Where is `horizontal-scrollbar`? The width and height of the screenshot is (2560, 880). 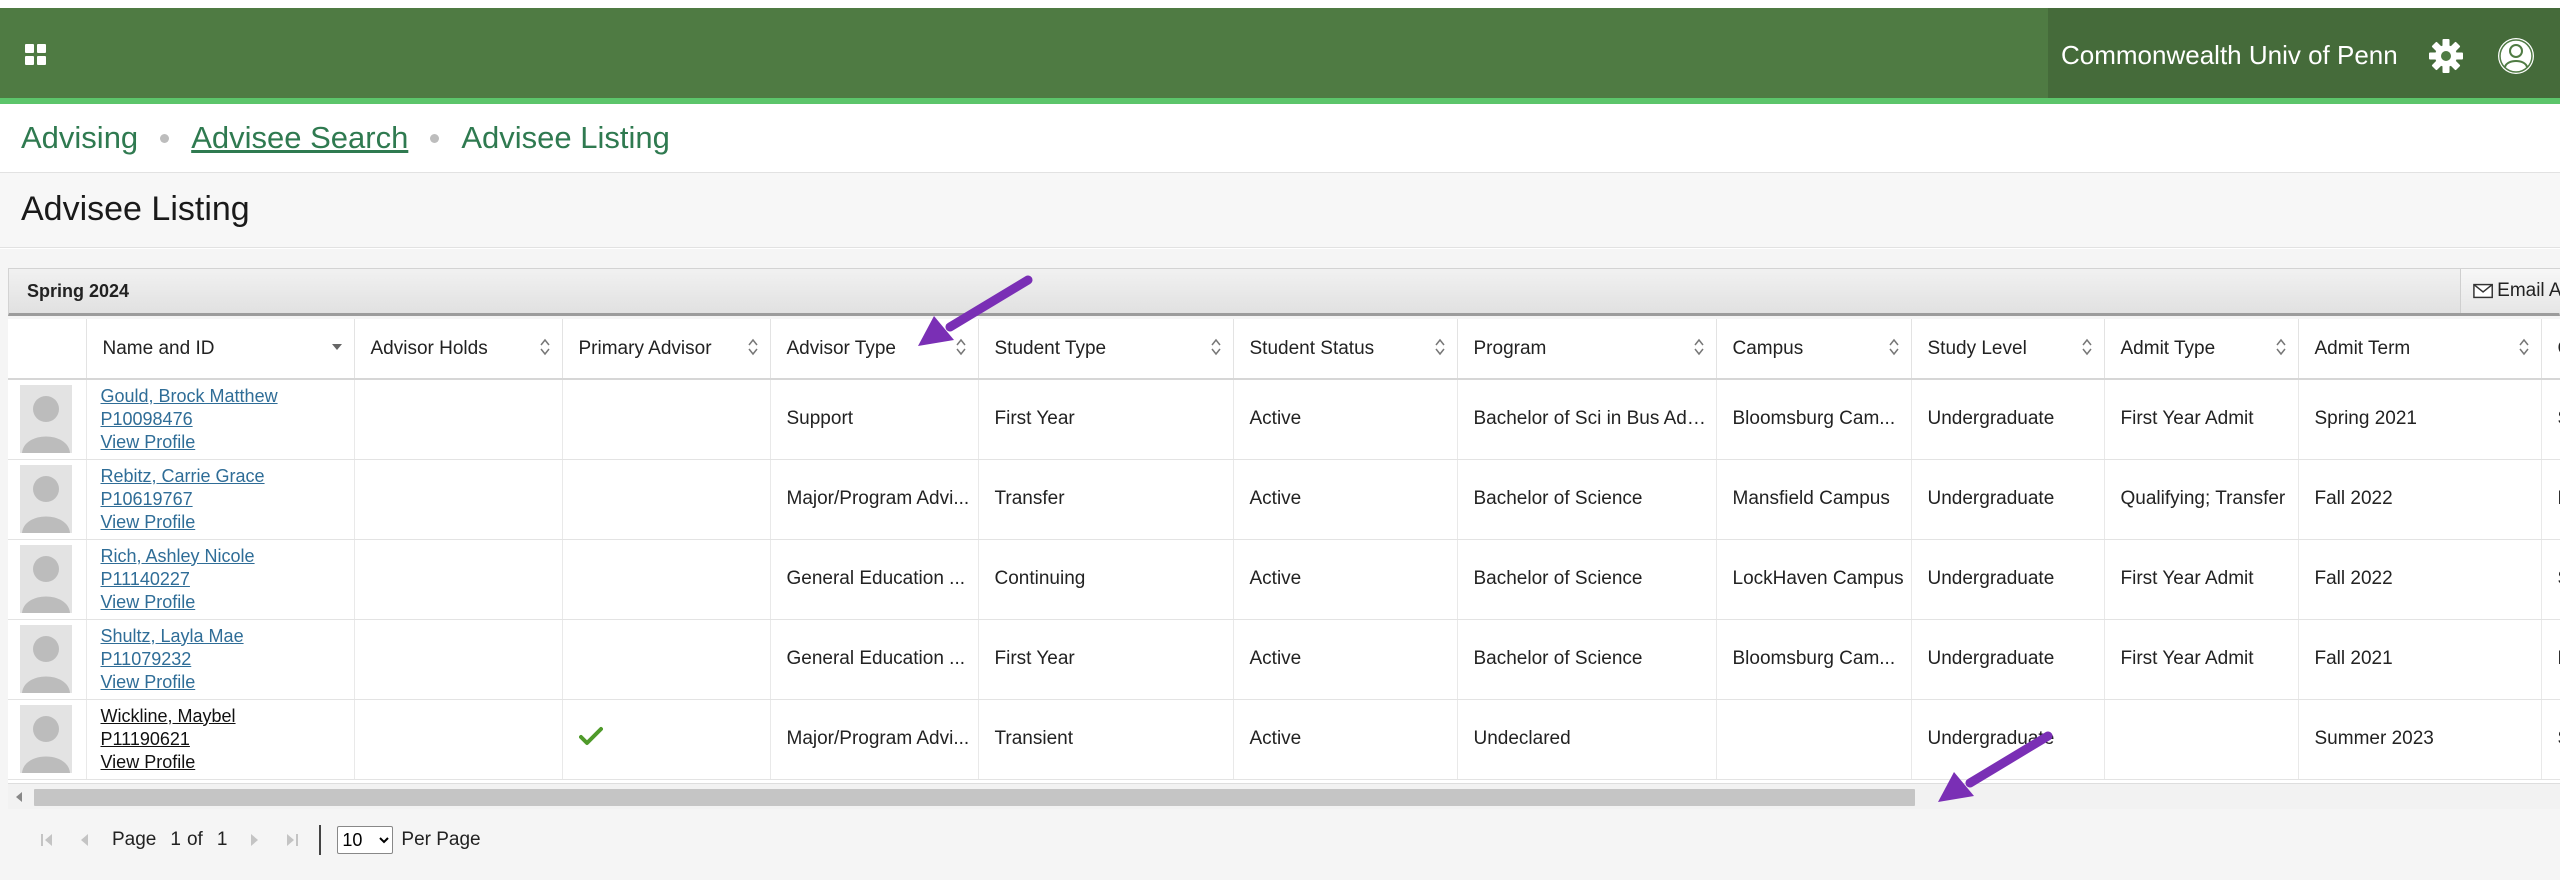
horizontal-scrollbar is located at coordinates (1284, 796).